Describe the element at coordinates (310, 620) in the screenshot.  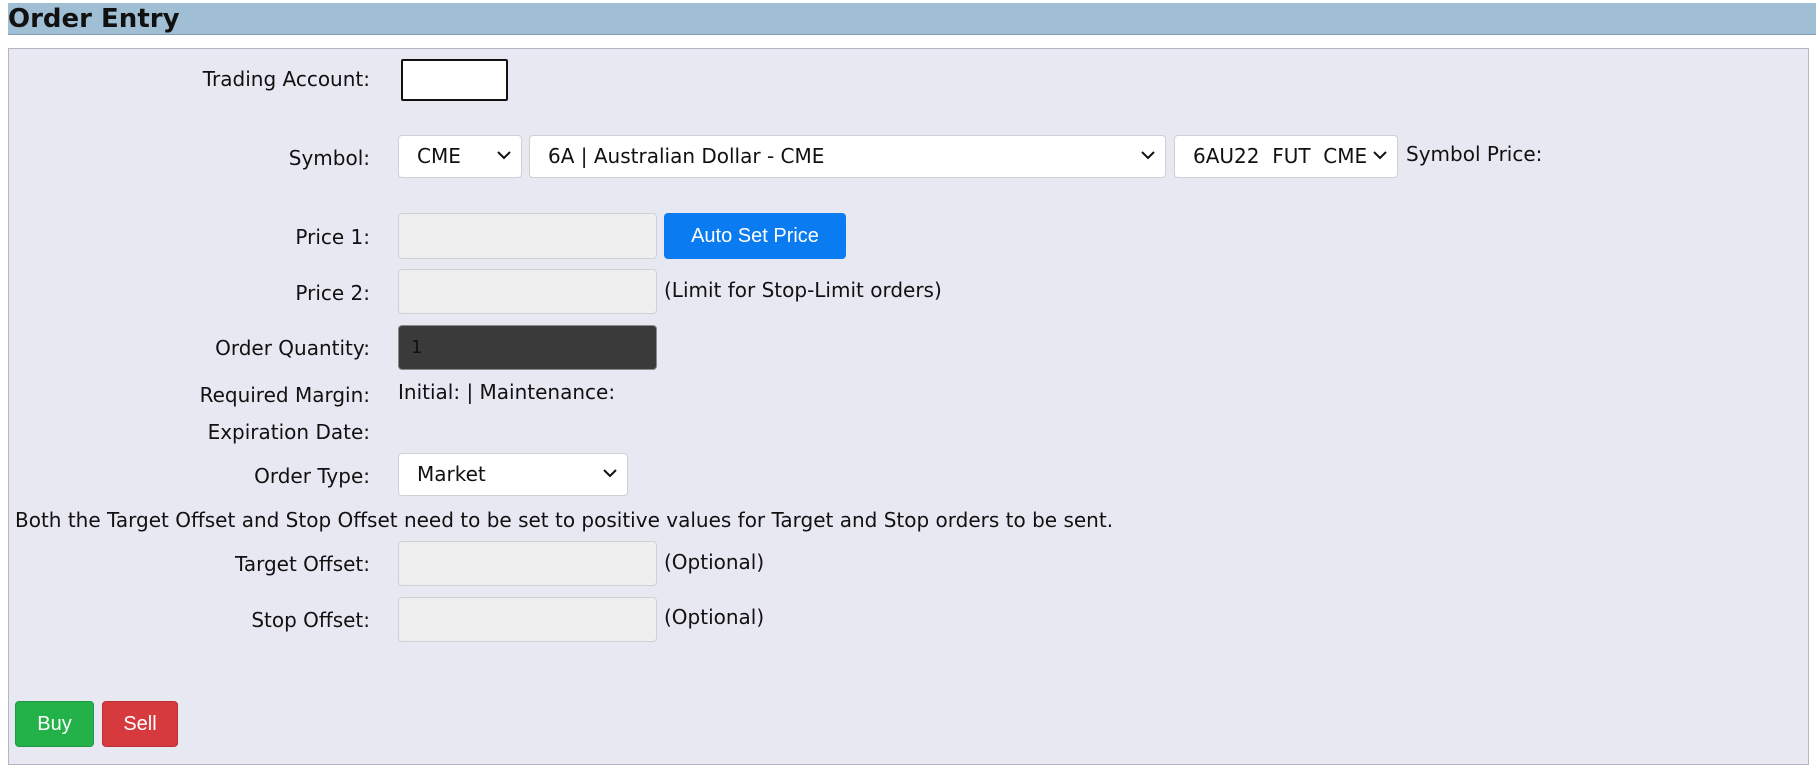
I see `stop-offset-label: Stop Offset:` at that location.